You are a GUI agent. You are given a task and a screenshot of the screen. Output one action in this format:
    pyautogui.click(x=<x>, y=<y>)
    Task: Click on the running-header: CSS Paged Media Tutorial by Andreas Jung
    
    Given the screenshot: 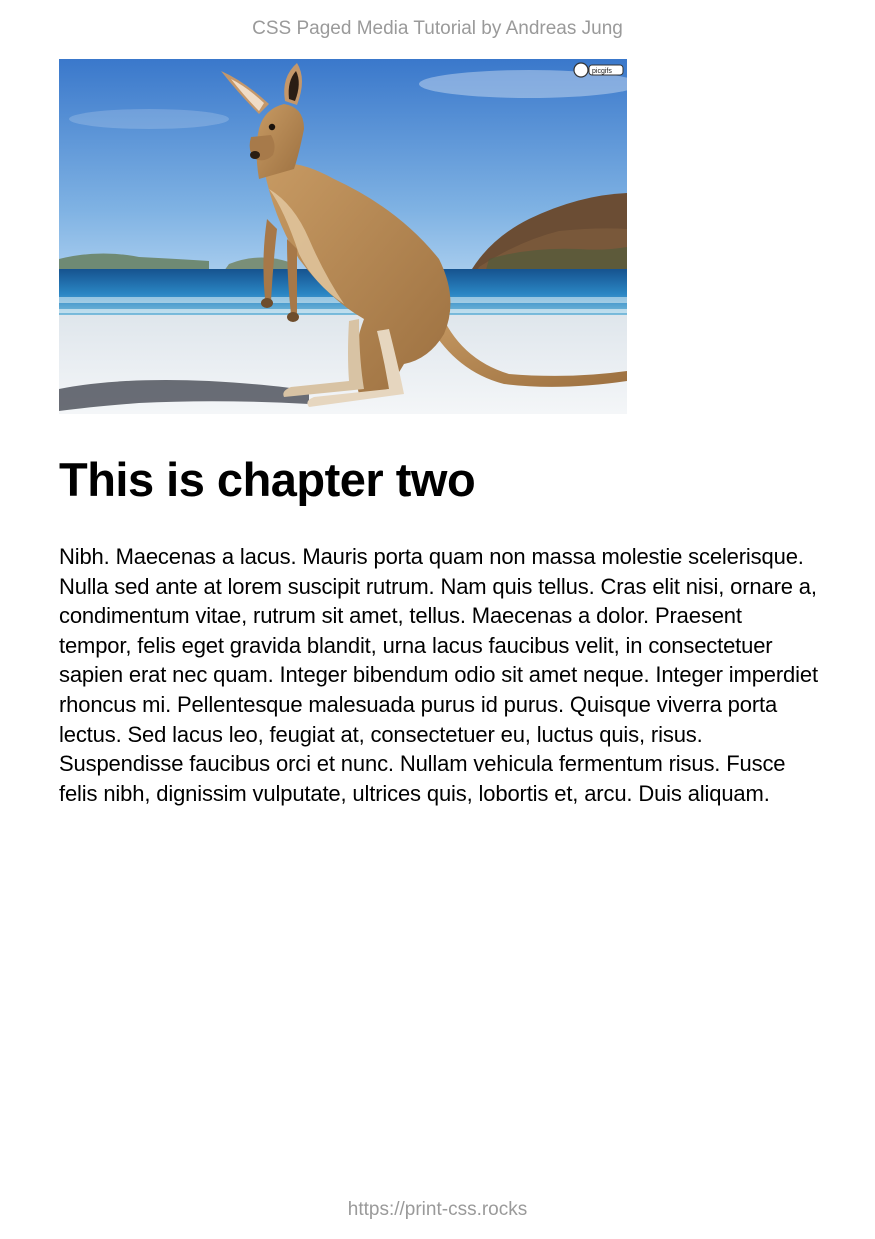 What is the action you would take?
    pyautogui.click(x=437, y=28)
    